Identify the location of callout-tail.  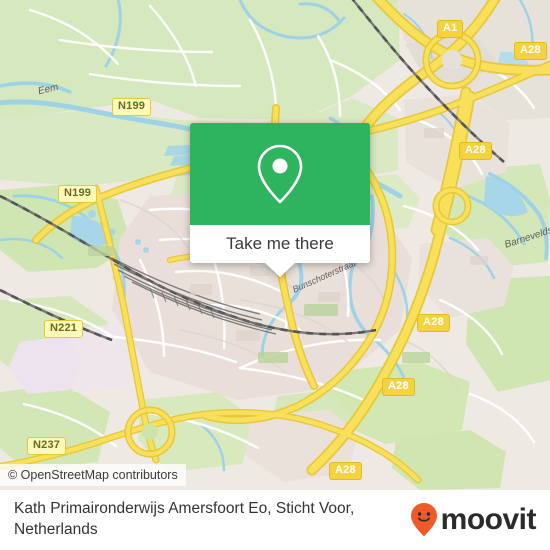
(280, 270).